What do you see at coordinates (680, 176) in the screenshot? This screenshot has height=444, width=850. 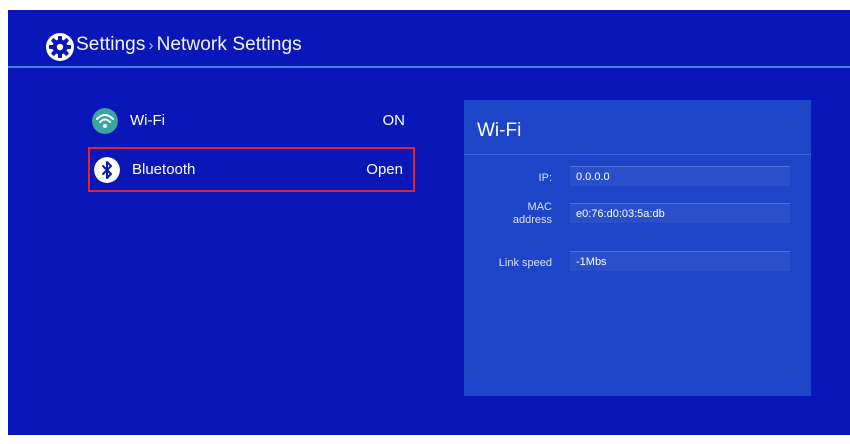 I see `ip-value: 0.0.0.0` at bounding box center [680, 176].